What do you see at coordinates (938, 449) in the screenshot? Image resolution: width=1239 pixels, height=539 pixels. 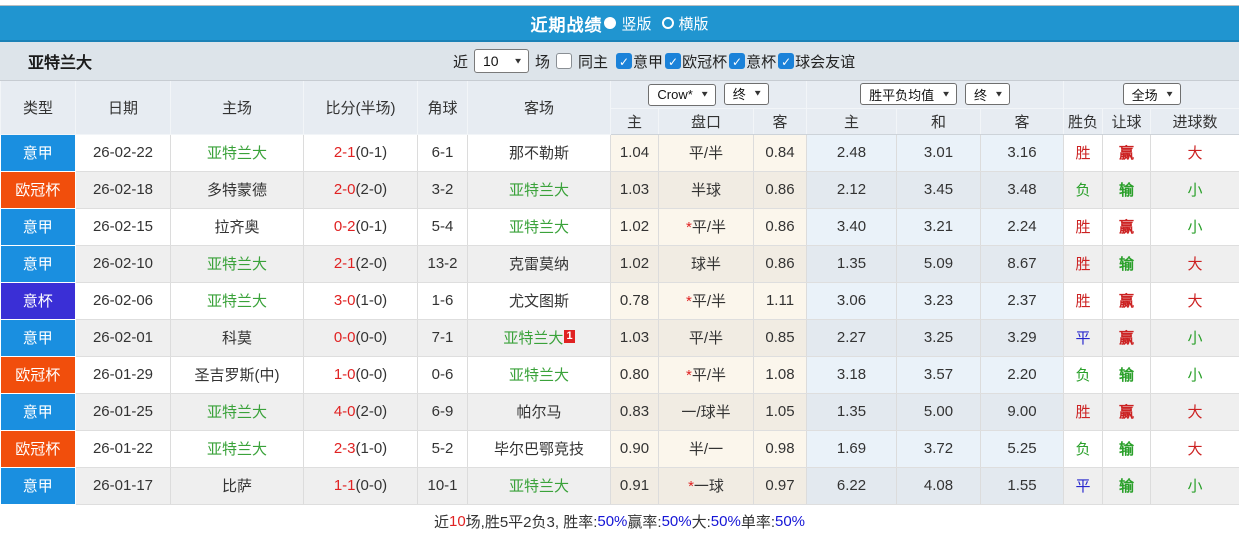 I see `avg-draw-cell: 3.72` at bounding box center [938, 449].